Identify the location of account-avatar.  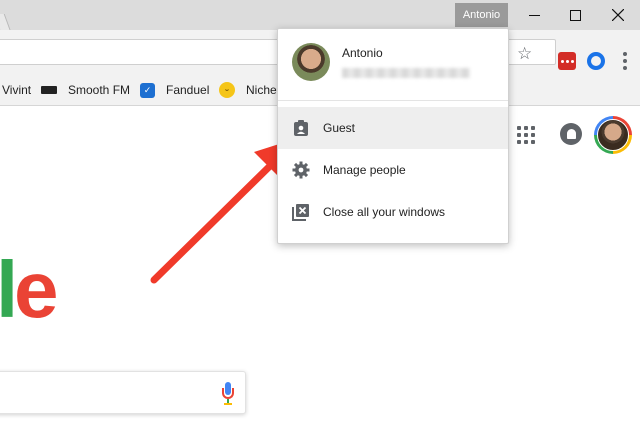
(613, 135).